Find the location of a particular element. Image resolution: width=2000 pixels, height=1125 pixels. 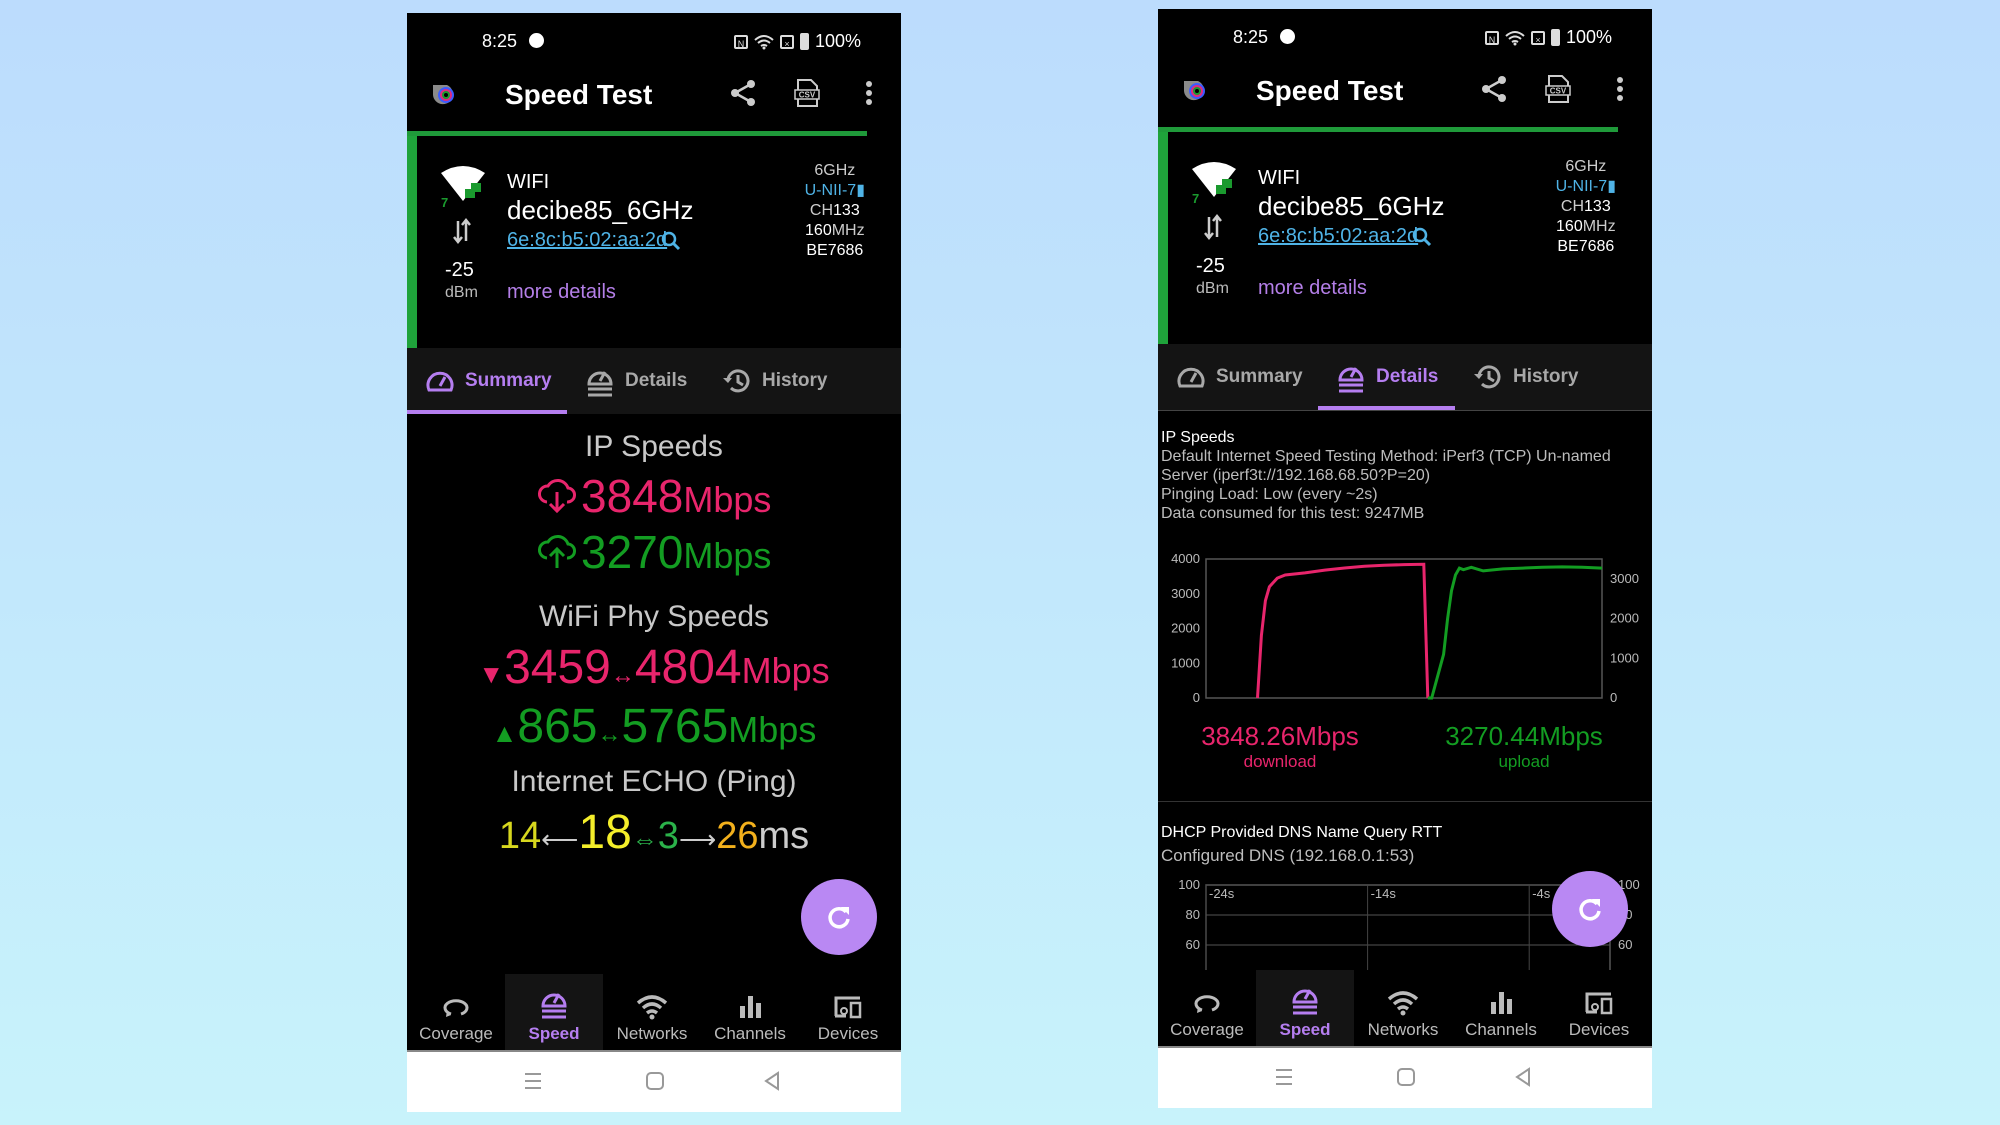

tab-details-label: Details is located at coordinates (1407, 376).